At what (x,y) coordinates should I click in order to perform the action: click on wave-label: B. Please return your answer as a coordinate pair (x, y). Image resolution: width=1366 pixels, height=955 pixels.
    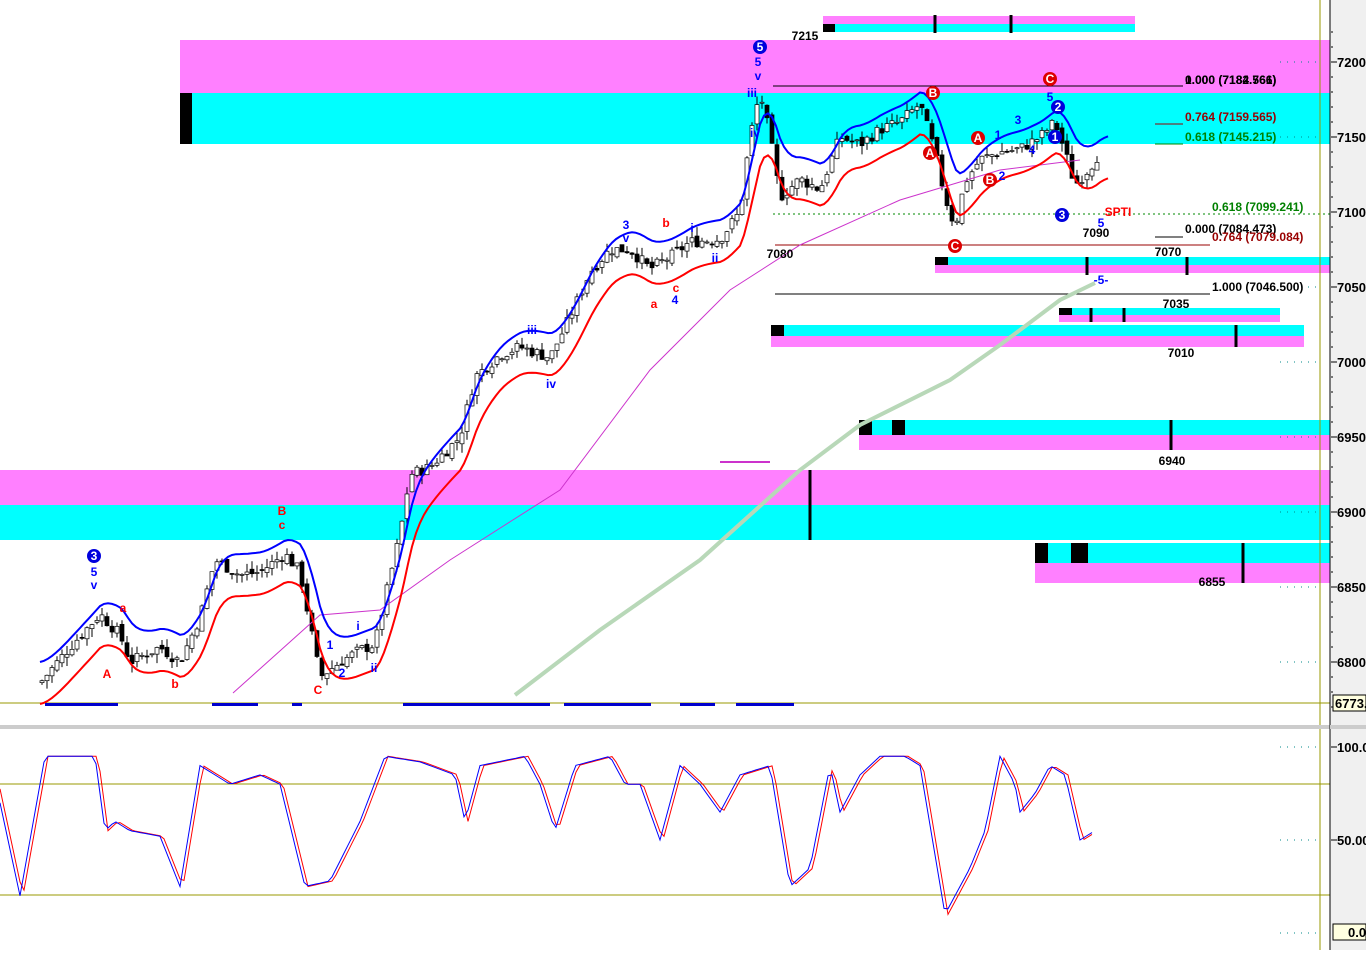
    Looking at the image, I should click on (282, 511).